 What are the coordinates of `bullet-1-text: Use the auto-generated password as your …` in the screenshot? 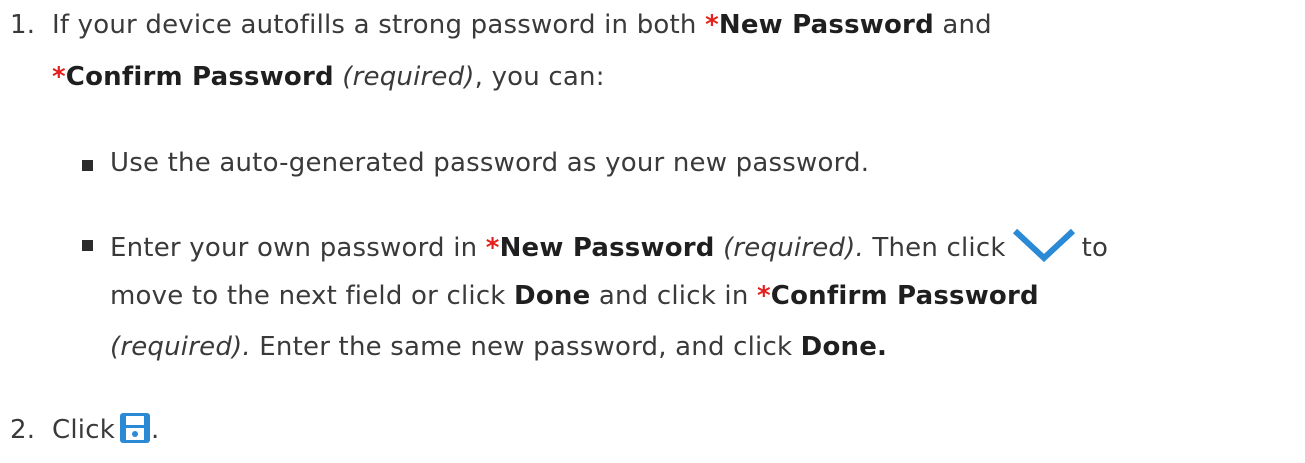 It's located at (490, 163).